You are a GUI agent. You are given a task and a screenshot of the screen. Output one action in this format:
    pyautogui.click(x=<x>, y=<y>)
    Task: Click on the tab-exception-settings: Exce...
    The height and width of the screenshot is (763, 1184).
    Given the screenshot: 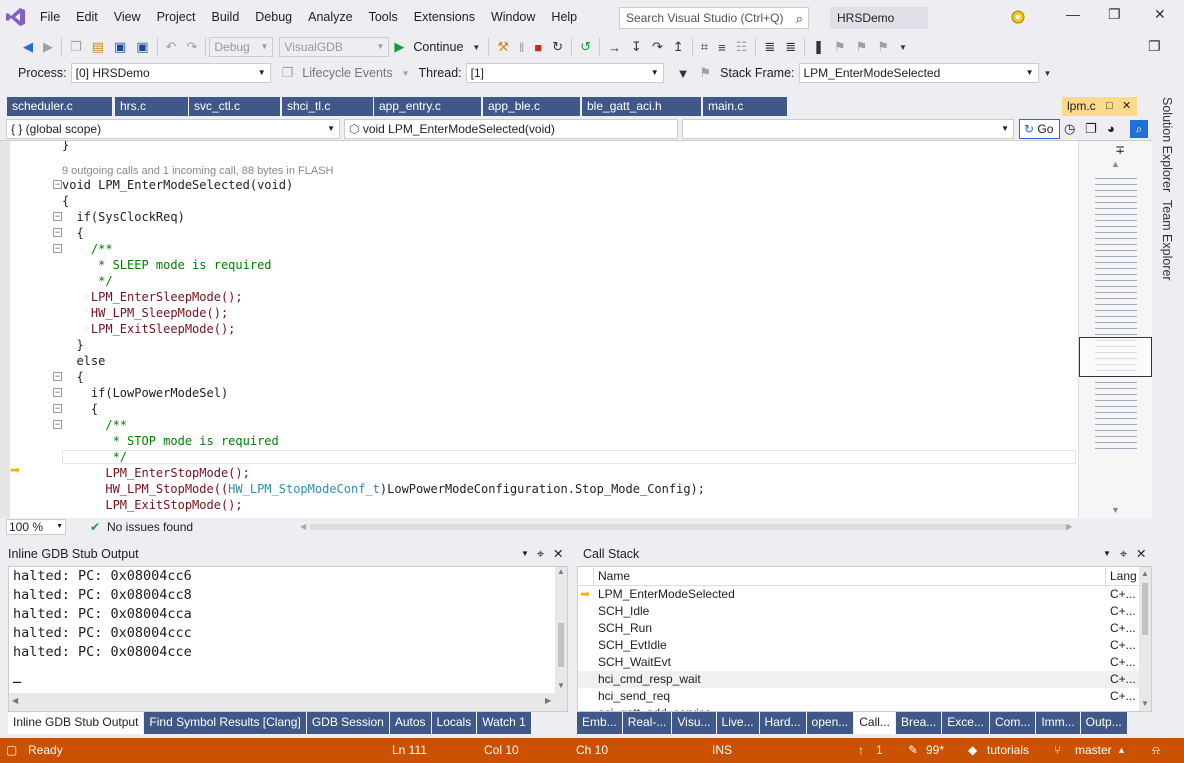 What is the action you would take?
    pyautogui.click(x=965, y=723)
    